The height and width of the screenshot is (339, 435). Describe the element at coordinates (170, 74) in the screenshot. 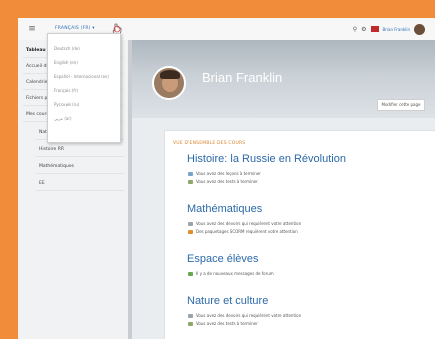

I see `avatar-hair` at that location.